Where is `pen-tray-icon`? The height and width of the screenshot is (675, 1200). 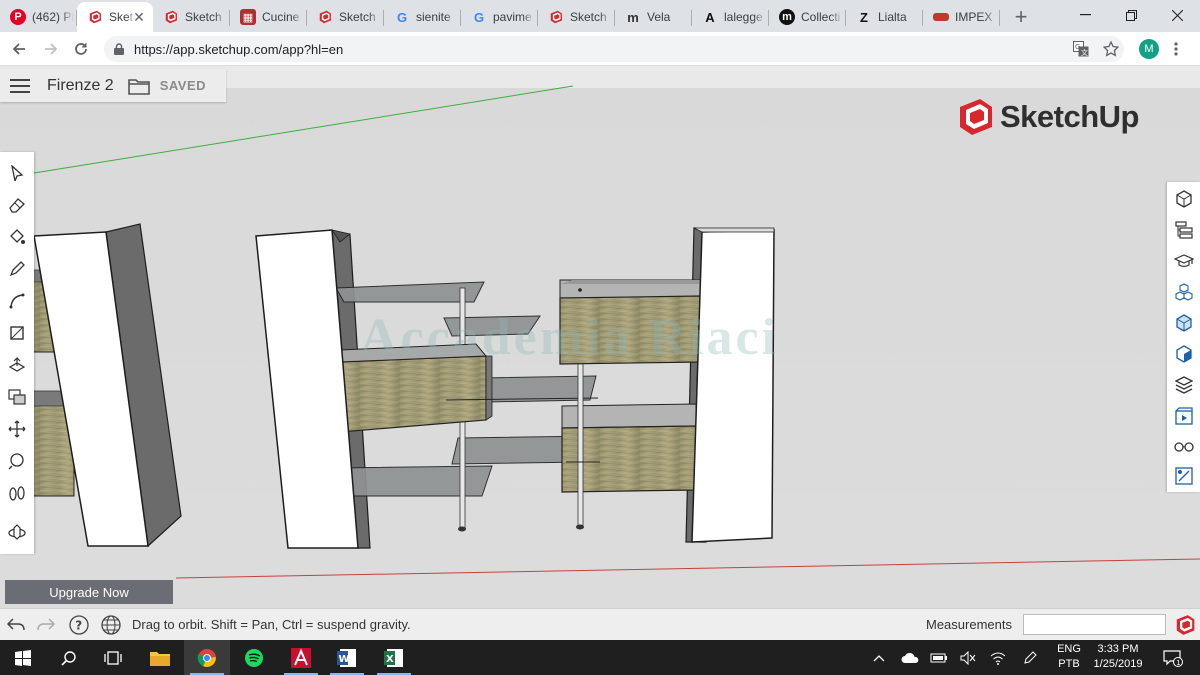
pen-tray-icon is located at coordinates (1030, 657).